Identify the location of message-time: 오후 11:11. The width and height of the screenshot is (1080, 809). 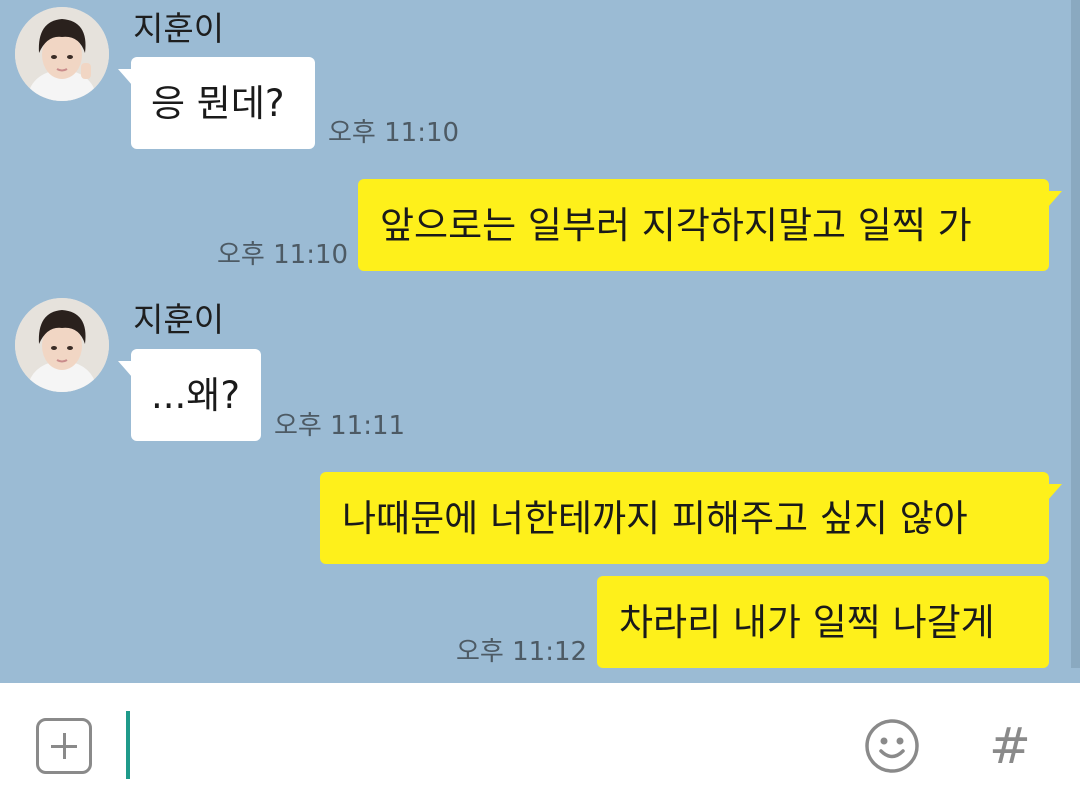
(340, 426).